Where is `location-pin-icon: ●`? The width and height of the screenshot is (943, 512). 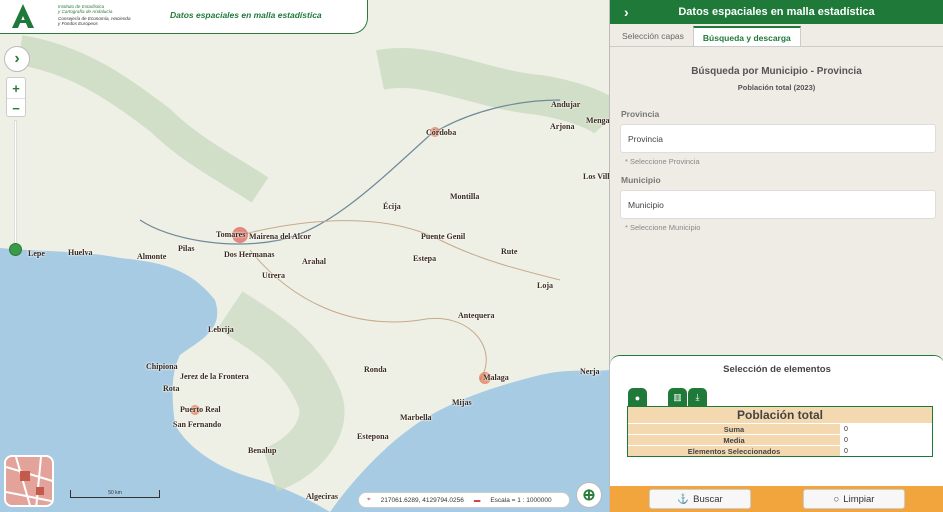 location-pin-icon: ● is located at coordinates (637, 397).